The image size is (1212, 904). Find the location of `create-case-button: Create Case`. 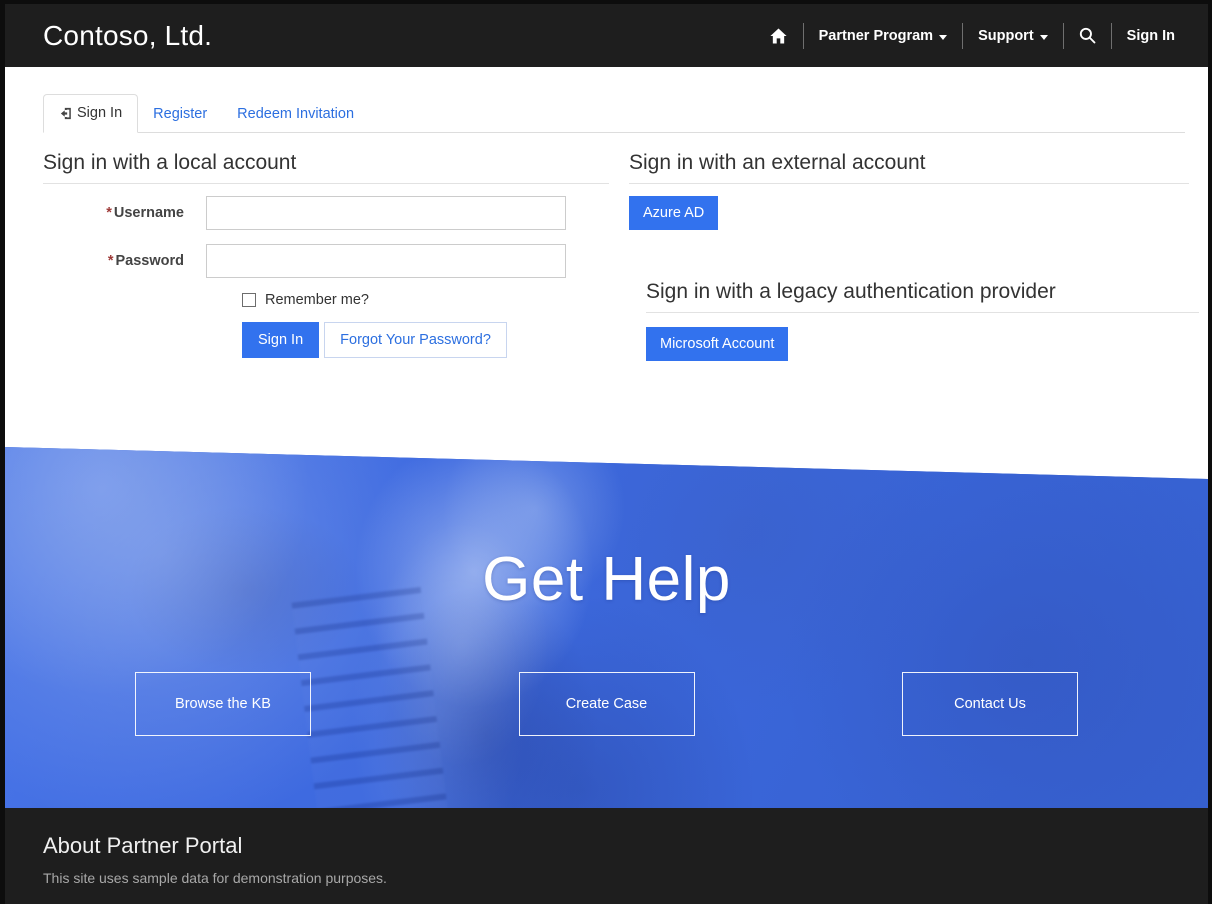

create-case-button: Create Case is located at coordinates (606, 704).